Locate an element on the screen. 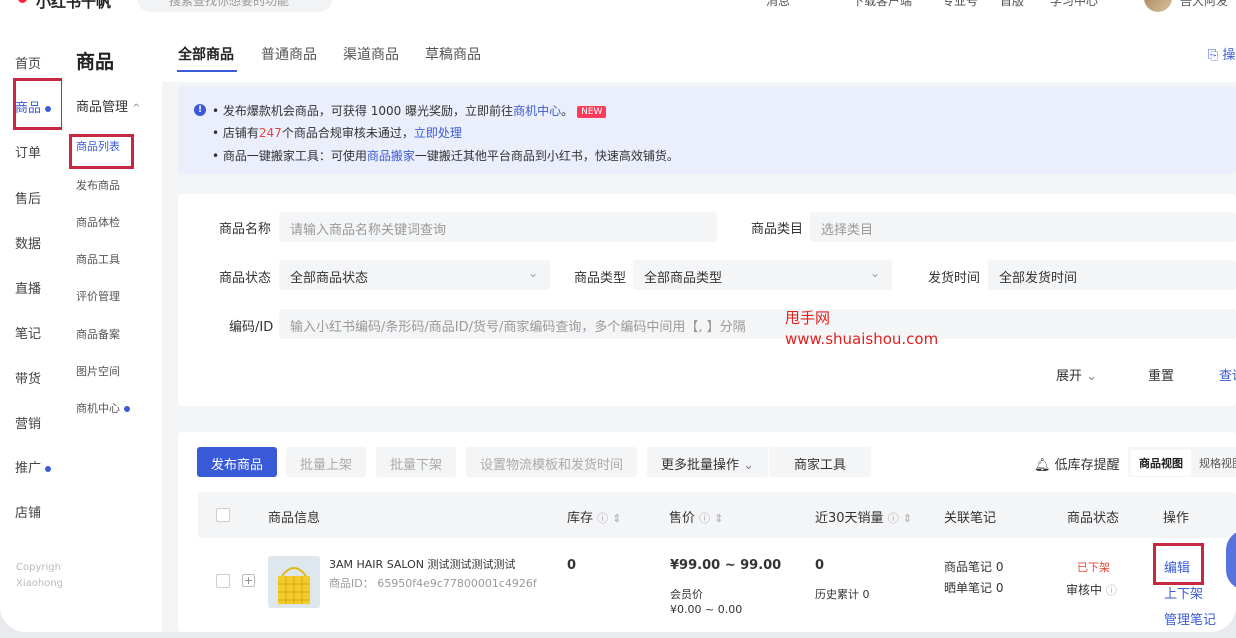 The height and width of the screenshot is (638, 1236). query-button: 查询 is located at coordinates (1227, 374).